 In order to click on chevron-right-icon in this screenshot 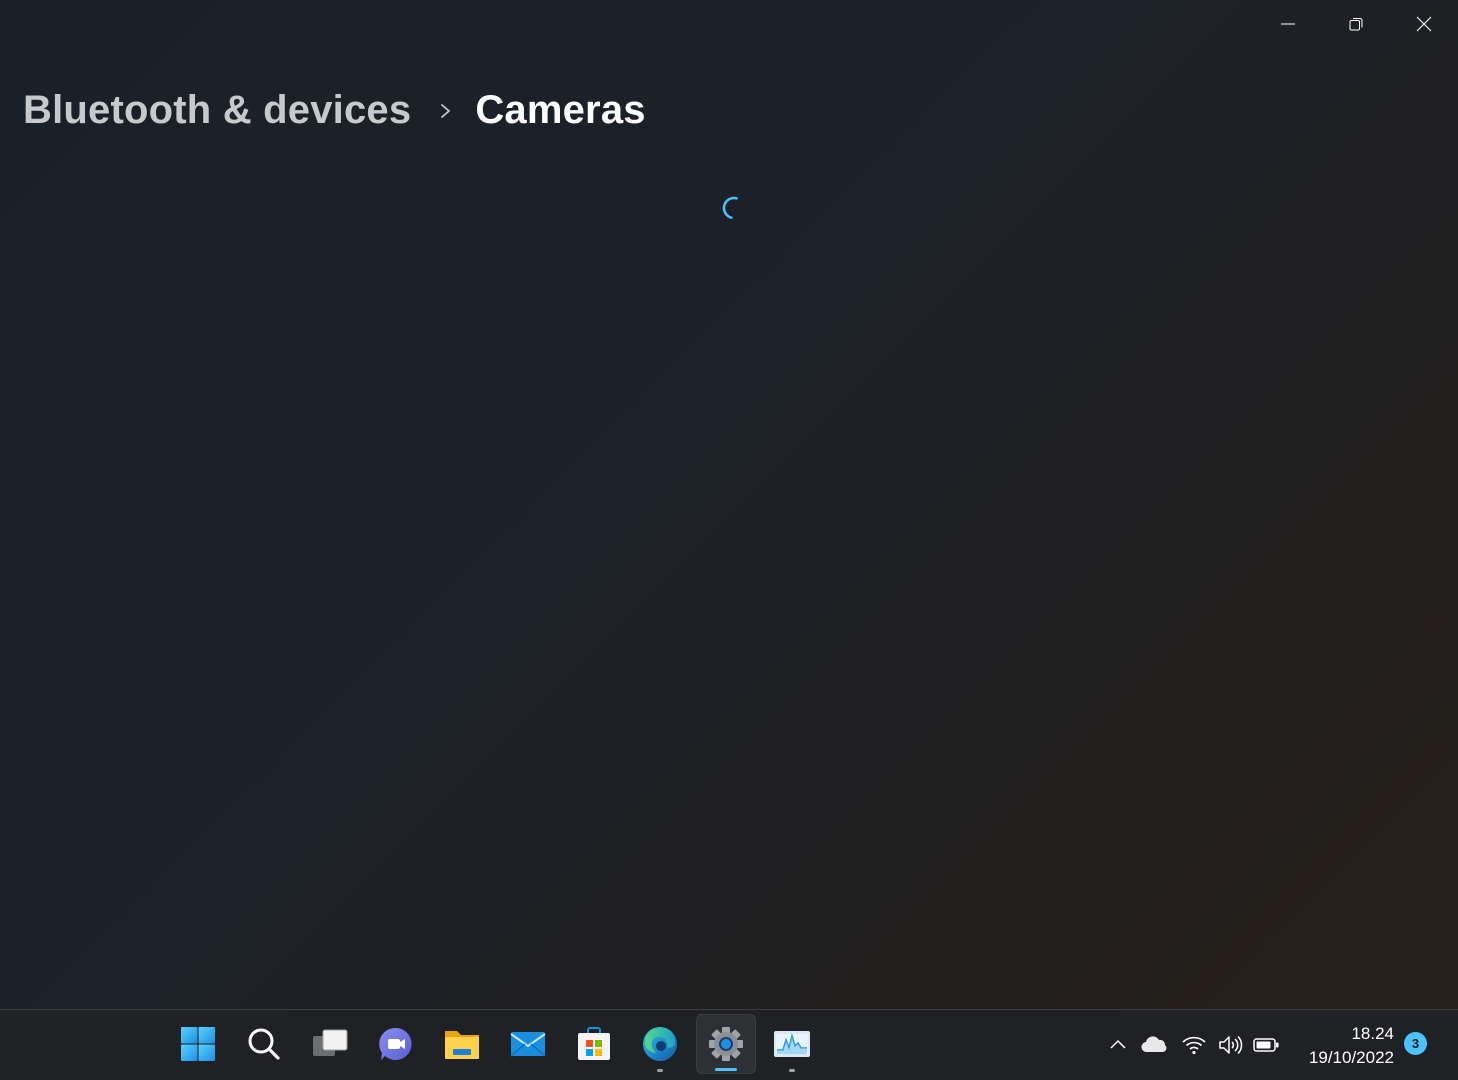, I will do `click(446, 111)`.